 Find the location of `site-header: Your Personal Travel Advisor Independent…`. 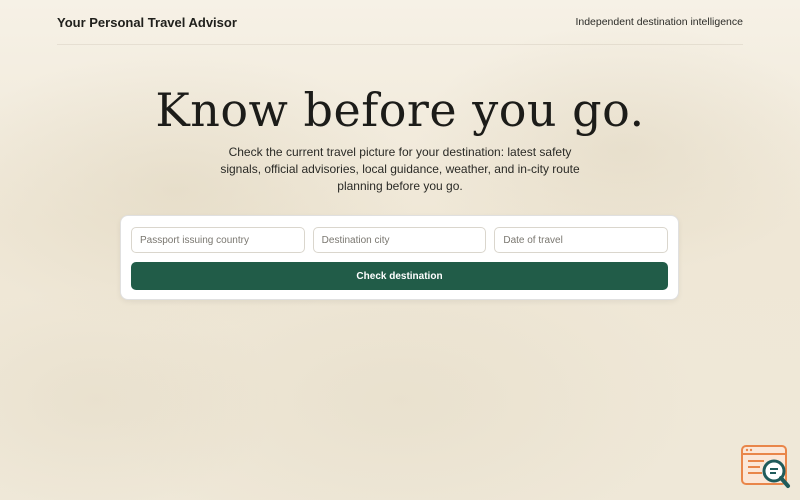

site-header: Your Personal Travel Advisor Independent… is located at coordinates (400, 22).